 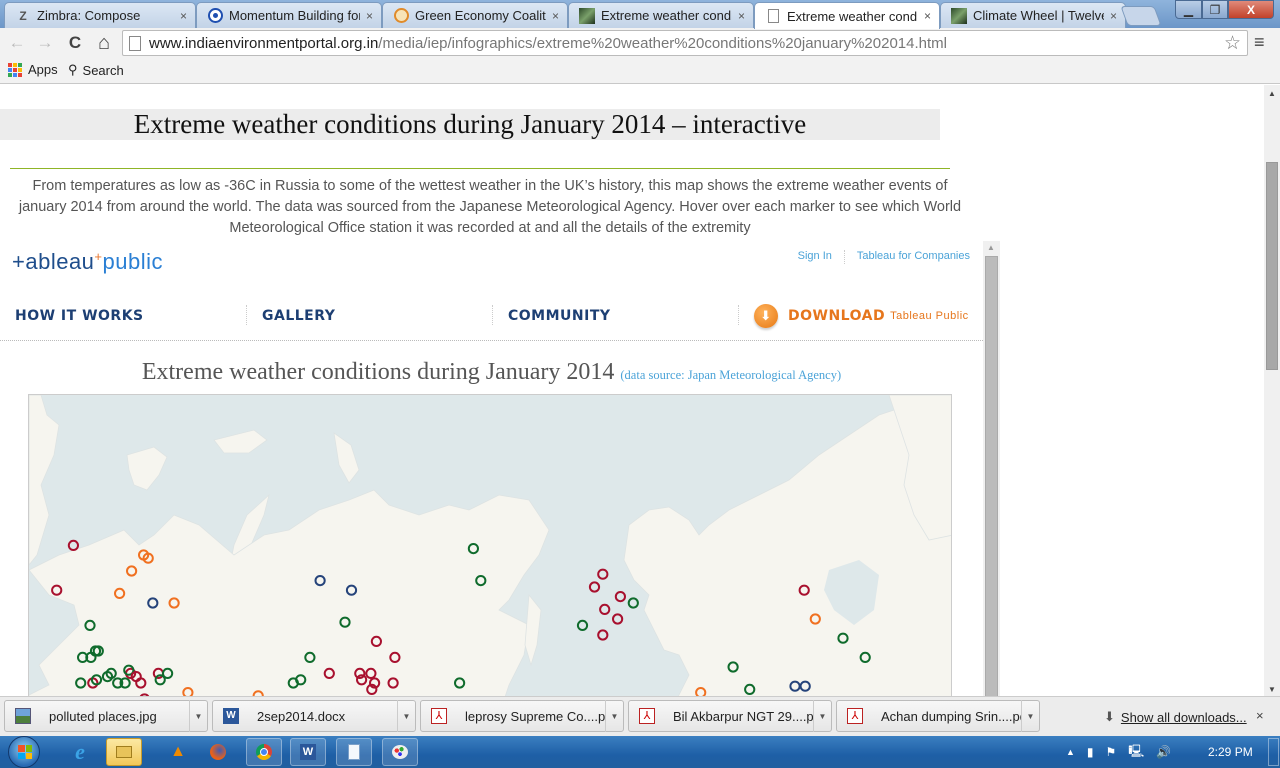 I want to click on tableau-thumb-icon, so click(x=587, y=15).